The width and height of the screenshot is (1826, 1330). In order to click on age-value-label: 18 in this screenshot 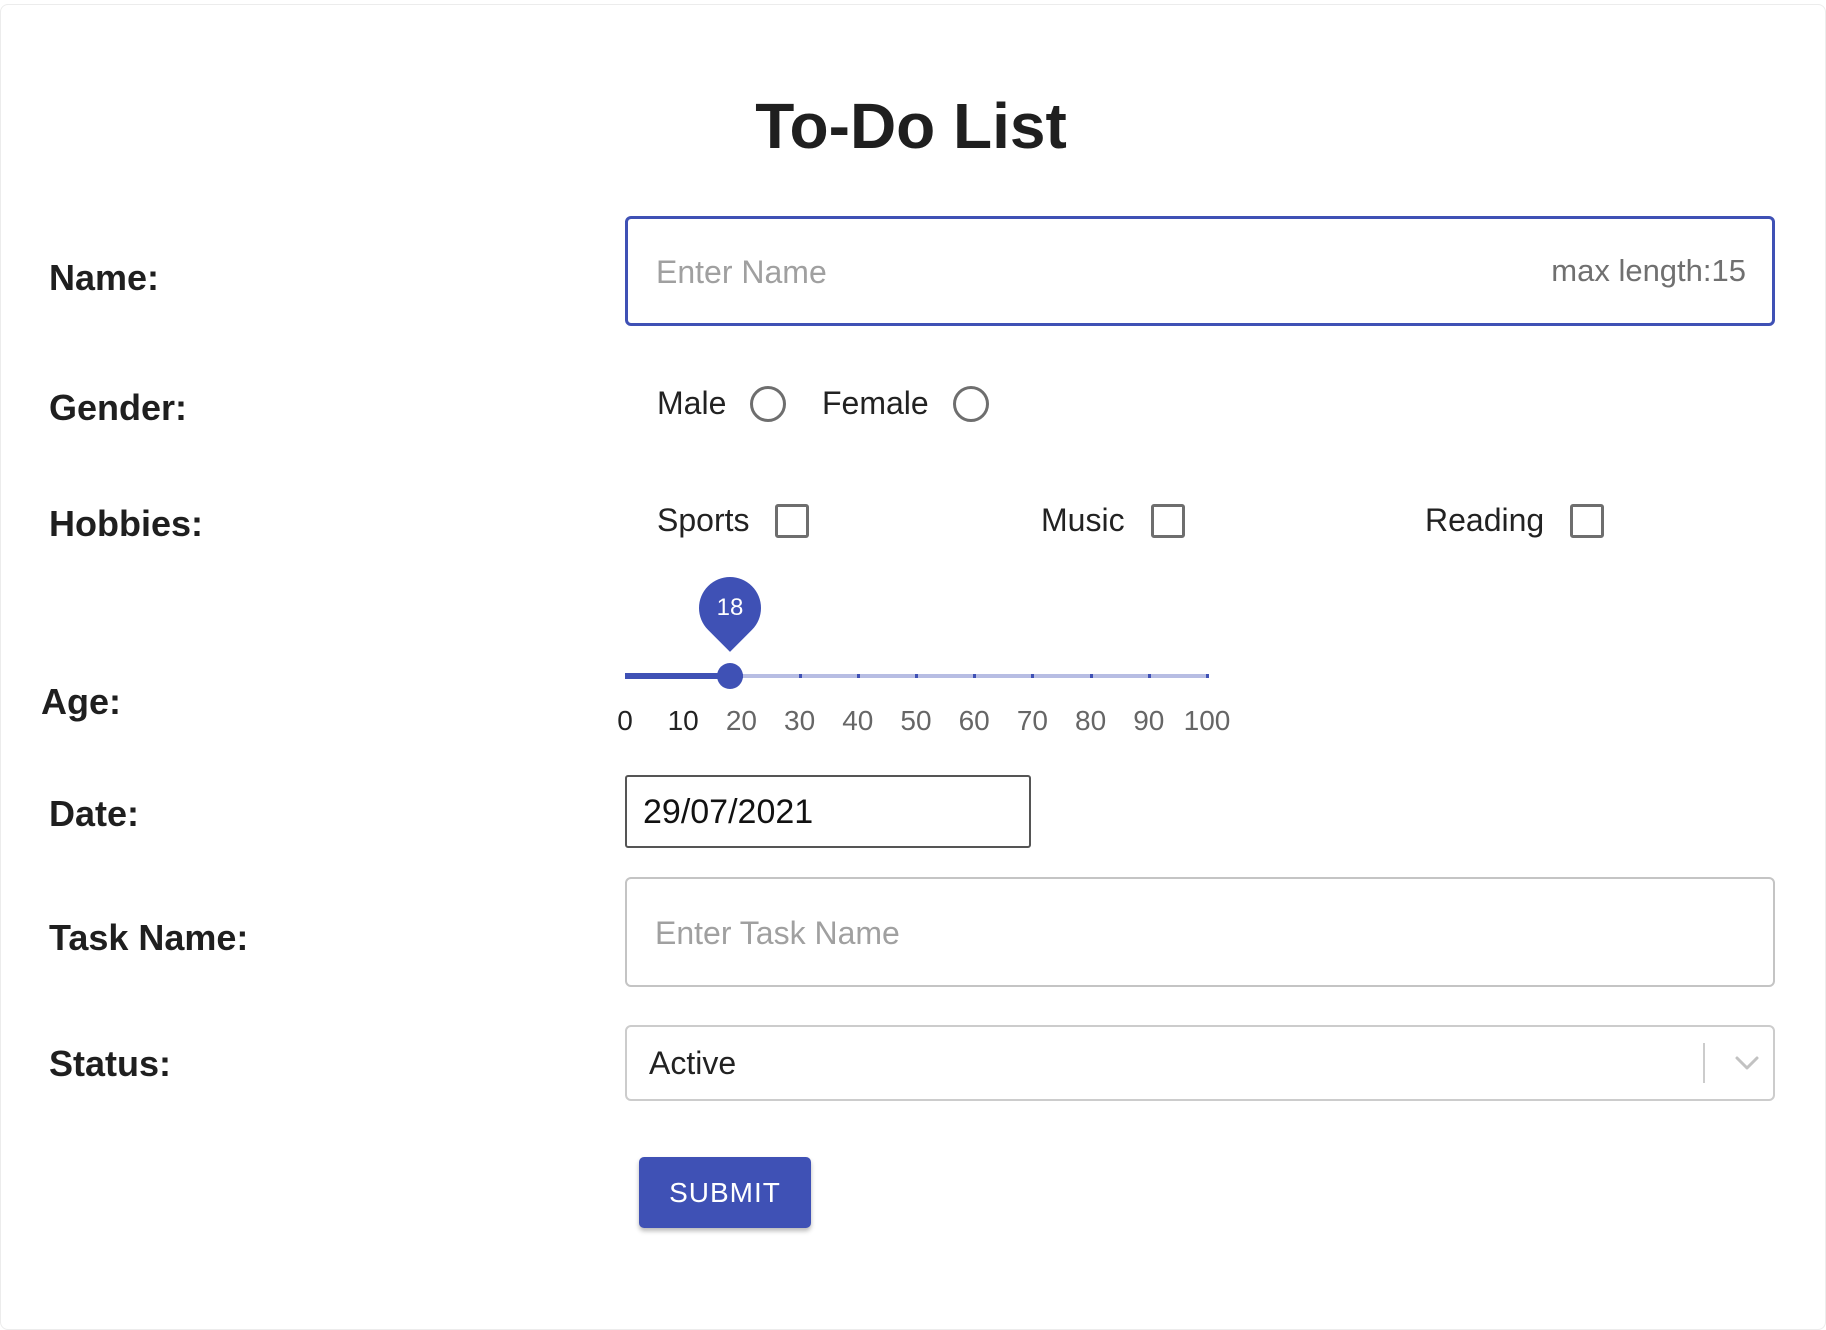, I will do `click(730, 607)`.